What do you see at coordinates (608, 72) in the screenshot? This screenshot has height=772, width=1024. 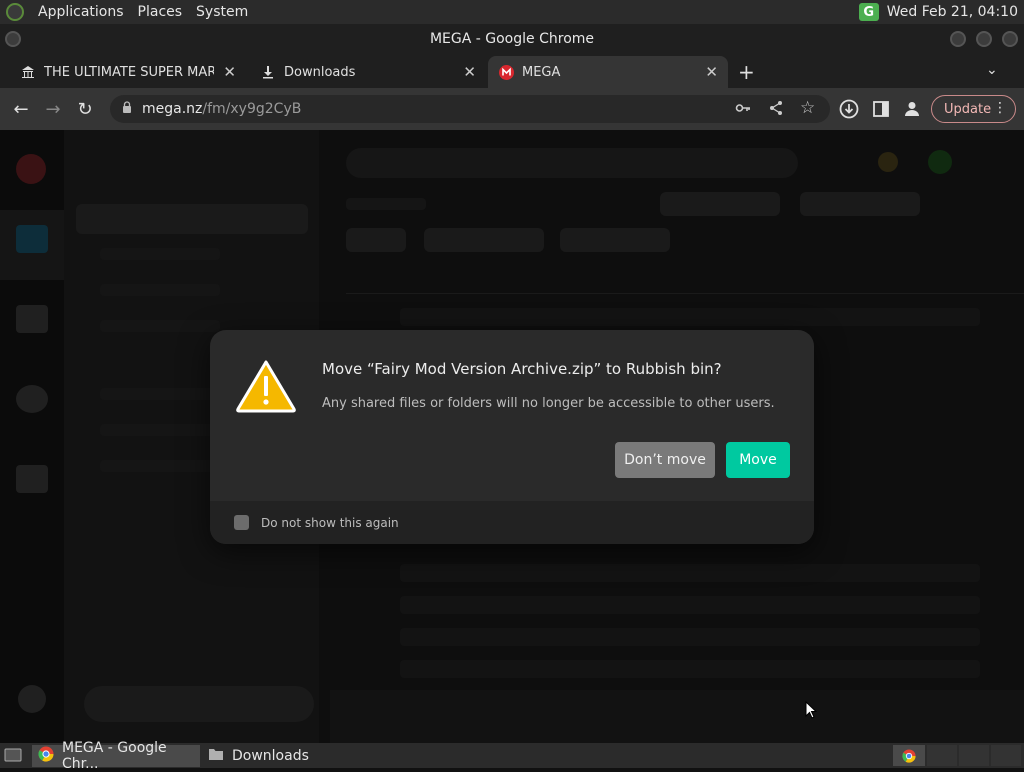 I see `tab-mega: MEGA ✕` at bounding box center [608, 72].